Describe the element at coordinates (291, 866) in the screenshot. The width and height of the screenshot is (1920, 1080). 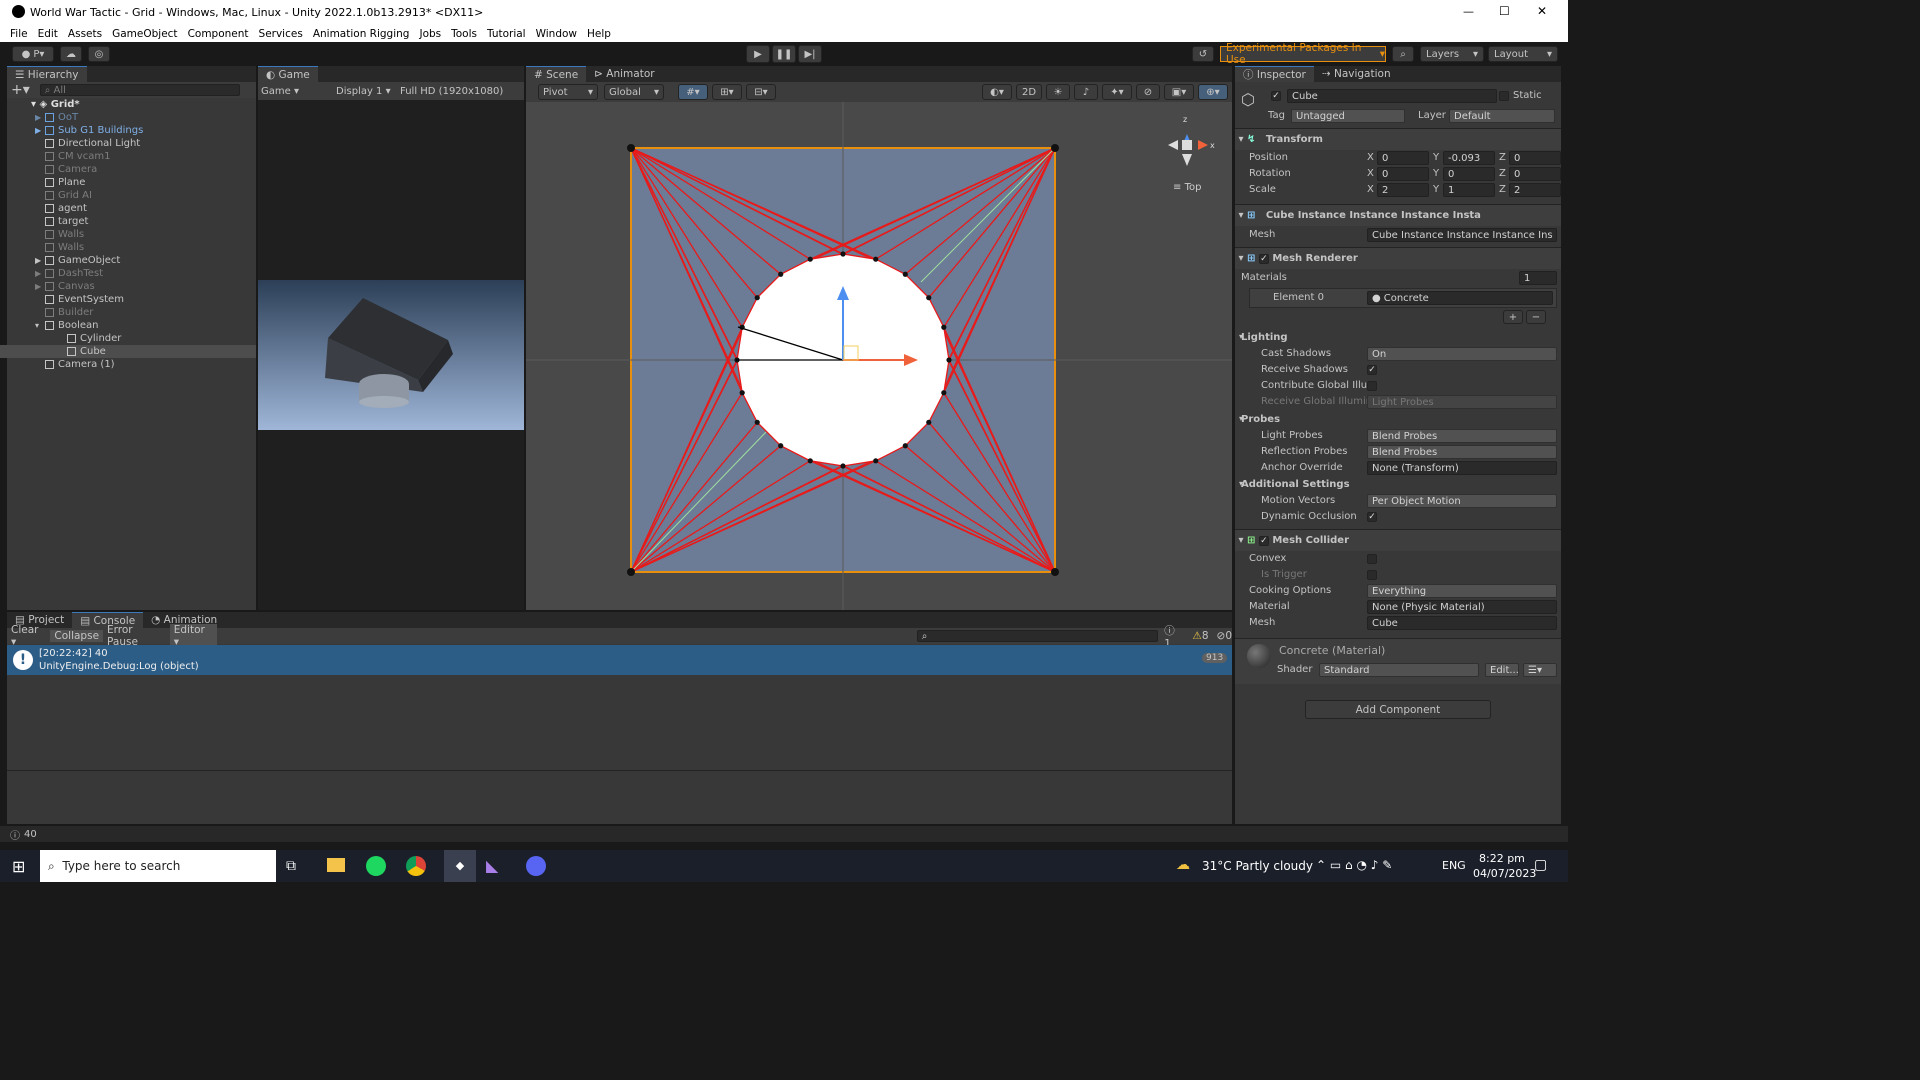
I see `task-view-icon: ⧉` at that location.